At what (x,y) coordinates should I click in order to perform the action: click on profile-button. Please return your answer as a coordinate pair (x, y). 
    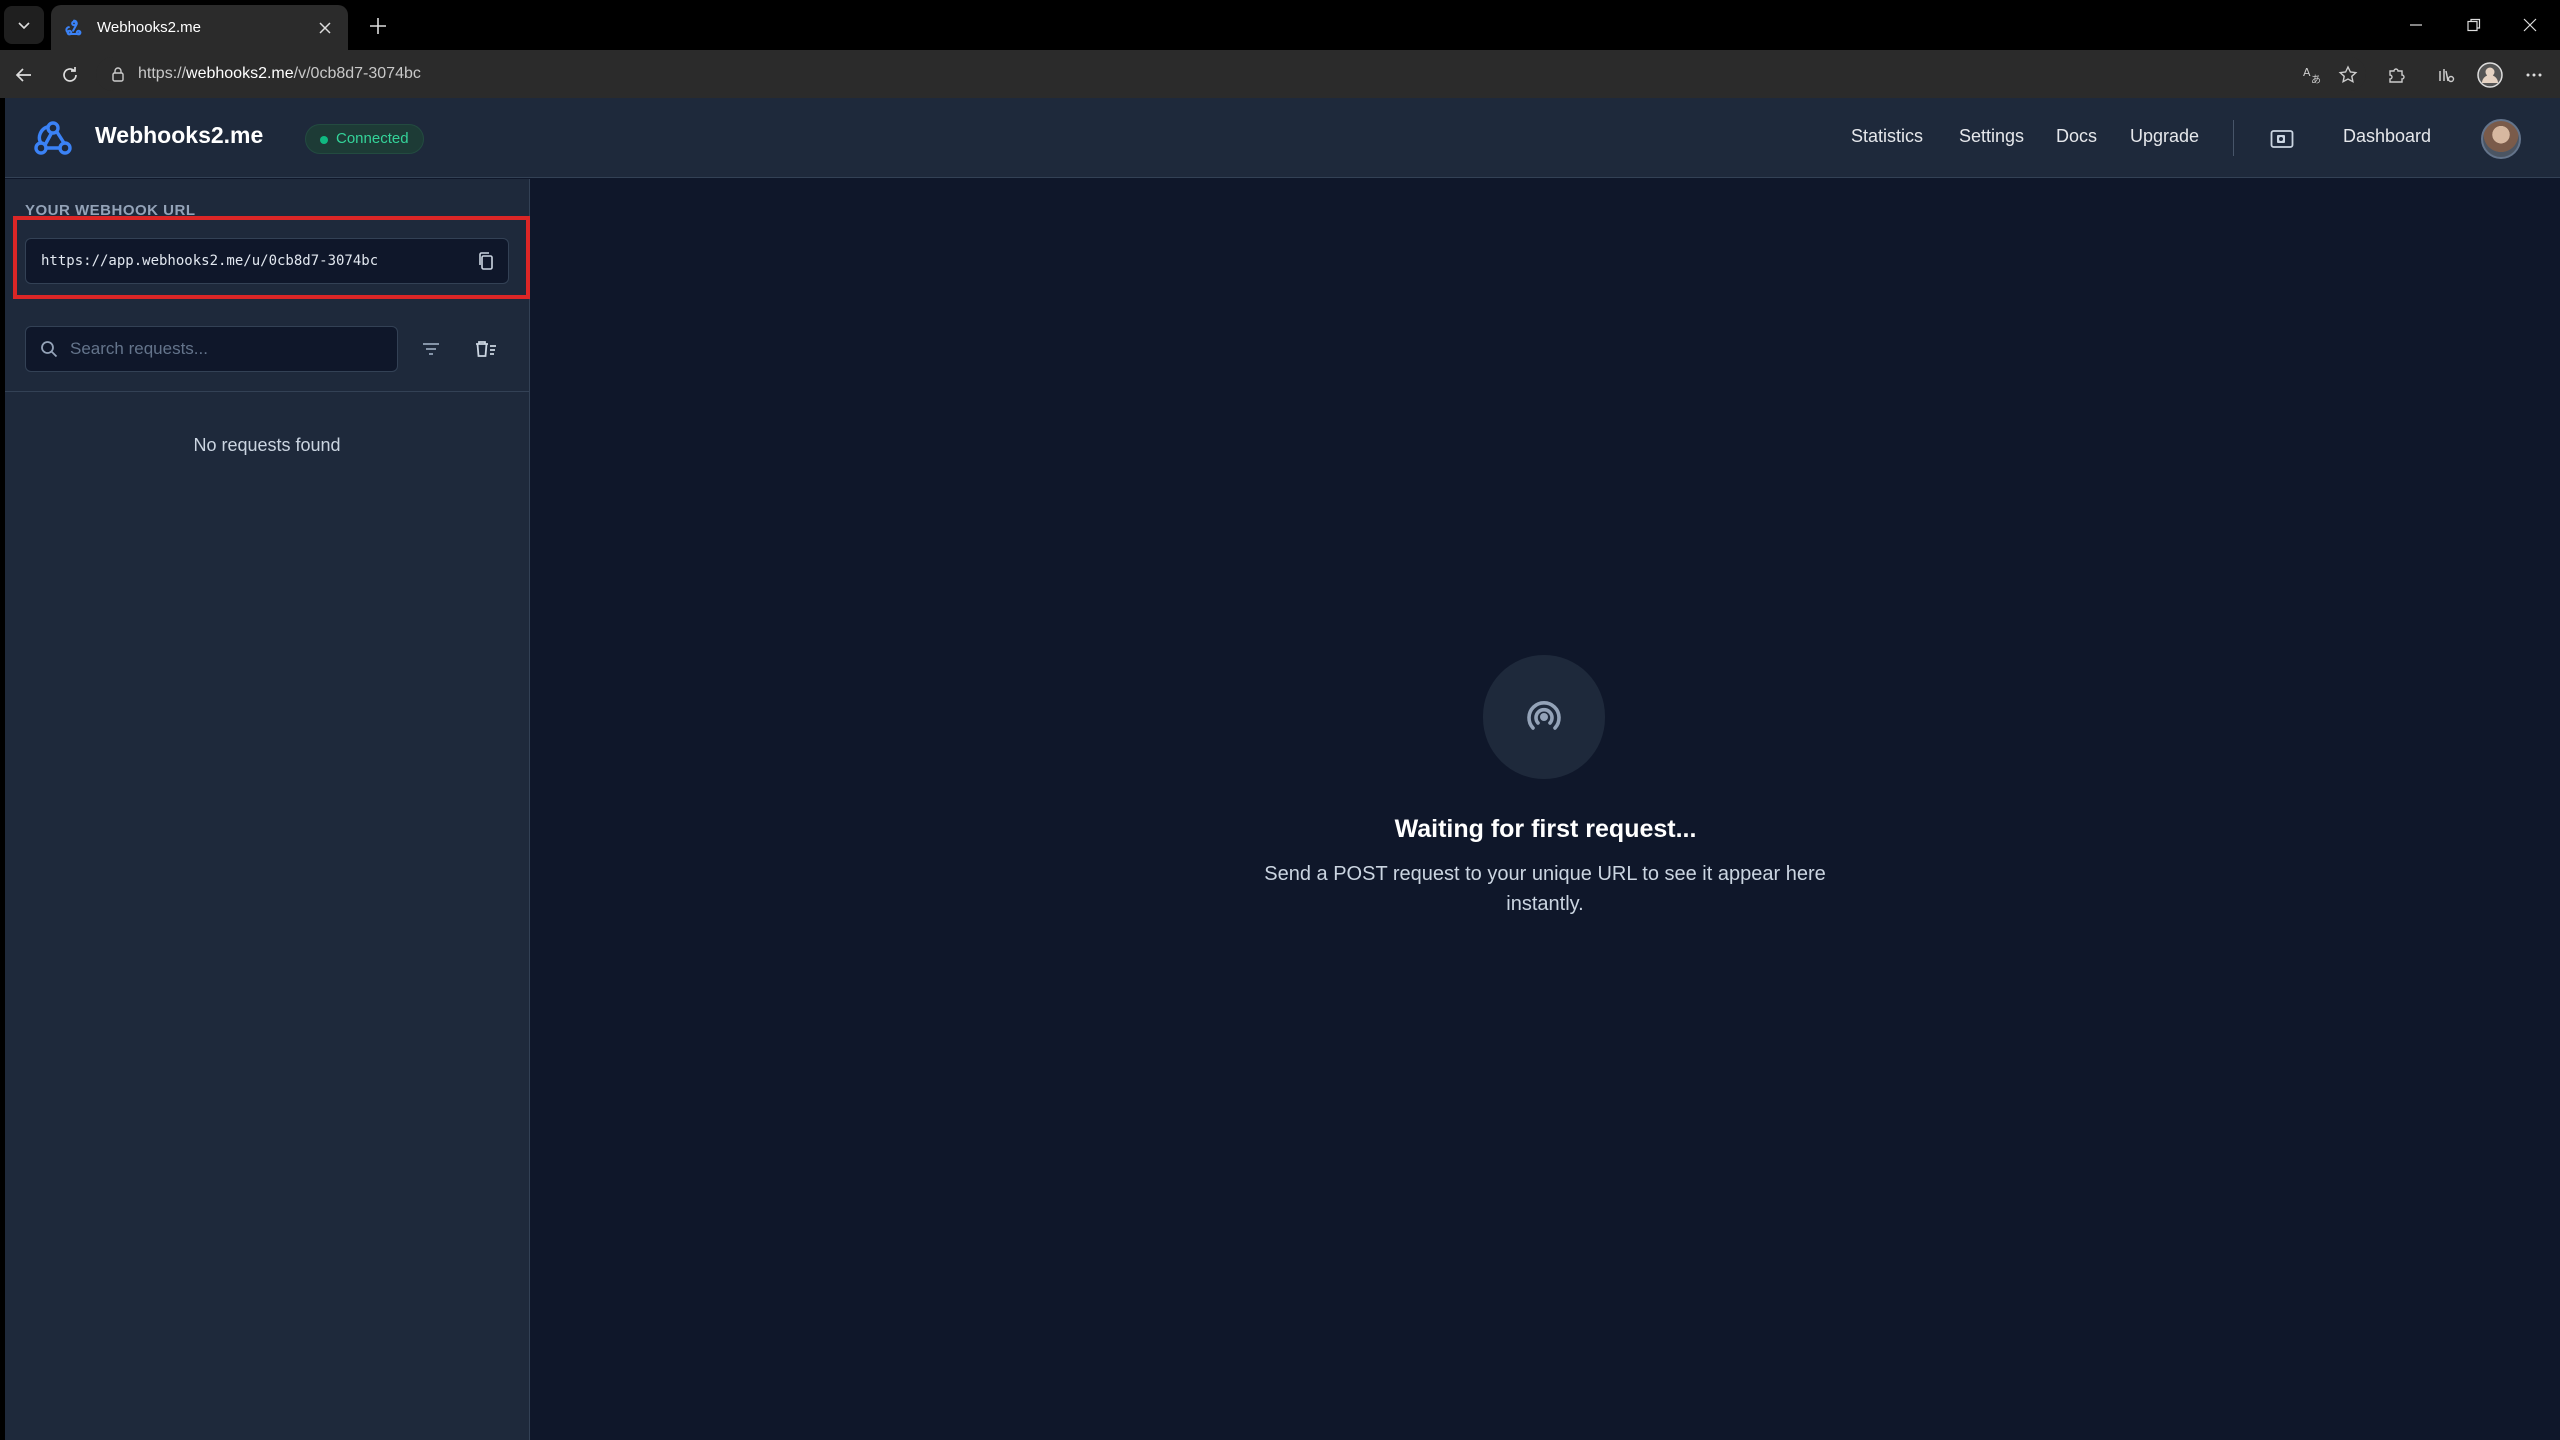
    Looking at the image, I should click on (2490, 75).